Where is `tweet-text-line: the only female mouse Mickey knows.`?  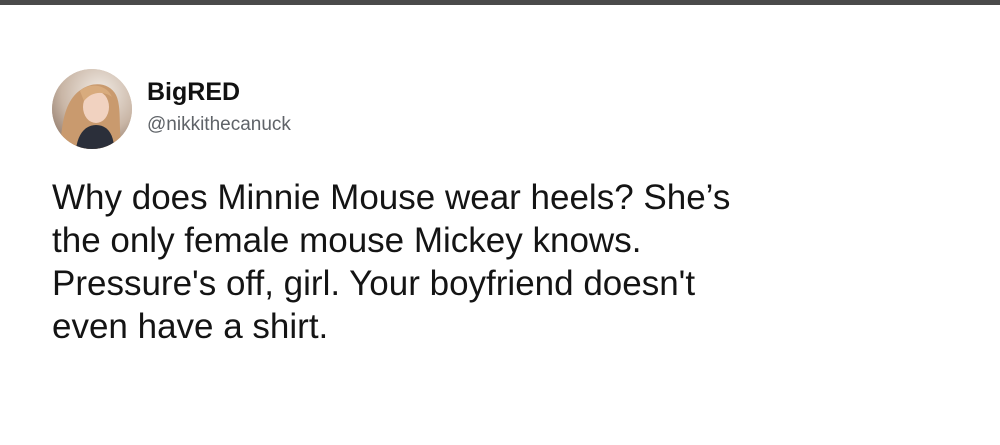
tweet-text-line: the only female mouse Mickey knows. is located at coordinates (347, 240).